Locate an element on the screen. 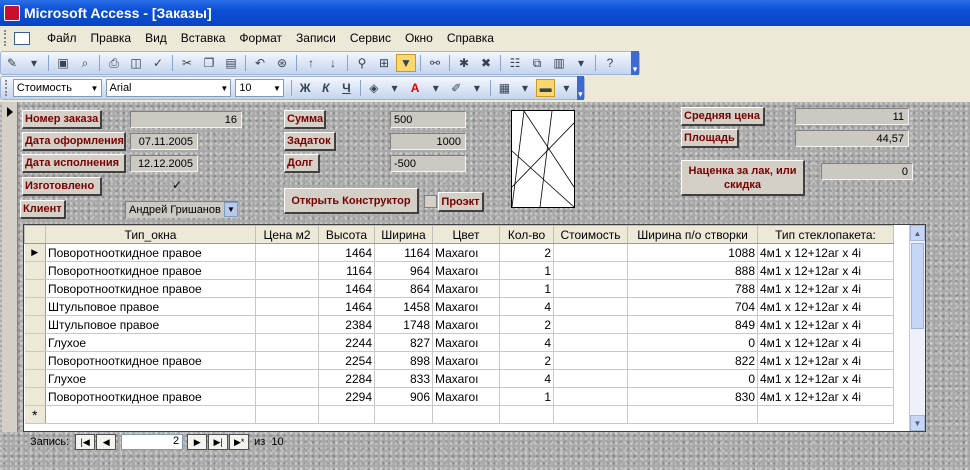 Image resolution: width=970 pixels, height=470 pixels. table-cell: 2384 is located at coordinates (346, 324).